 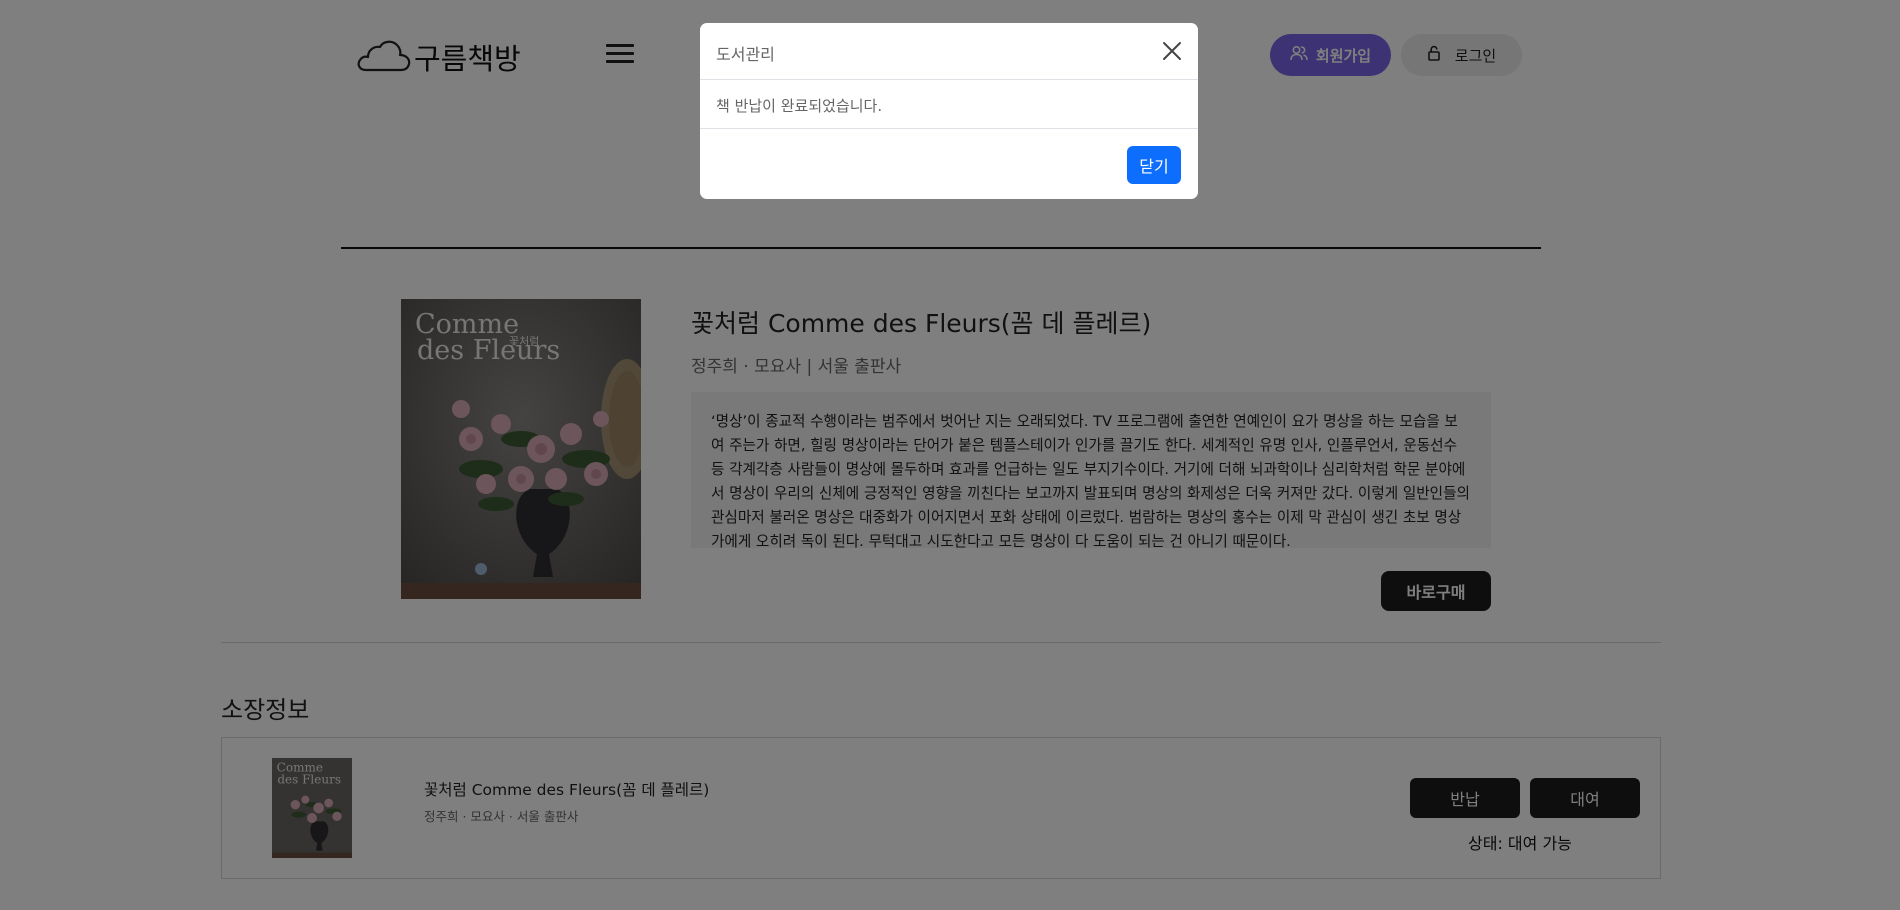 I want to click on modal-footer: 닫기, so click(x=949, y=164).